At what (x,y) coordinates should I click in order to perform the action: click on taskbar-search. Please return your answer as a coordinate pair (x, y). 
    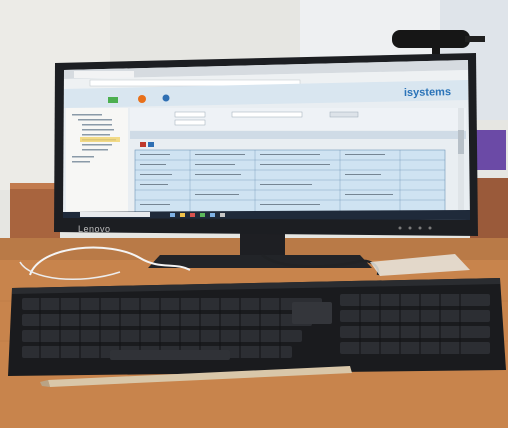
    Looking at the image, I should click on (115, 214).